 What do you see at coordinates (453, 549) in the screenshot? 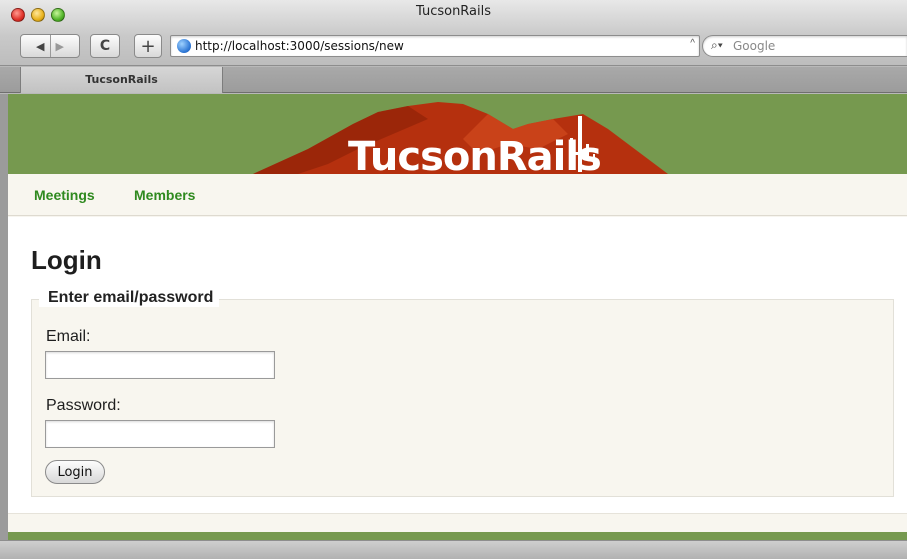
I see `status-bar` at bounding box center [453, 549].